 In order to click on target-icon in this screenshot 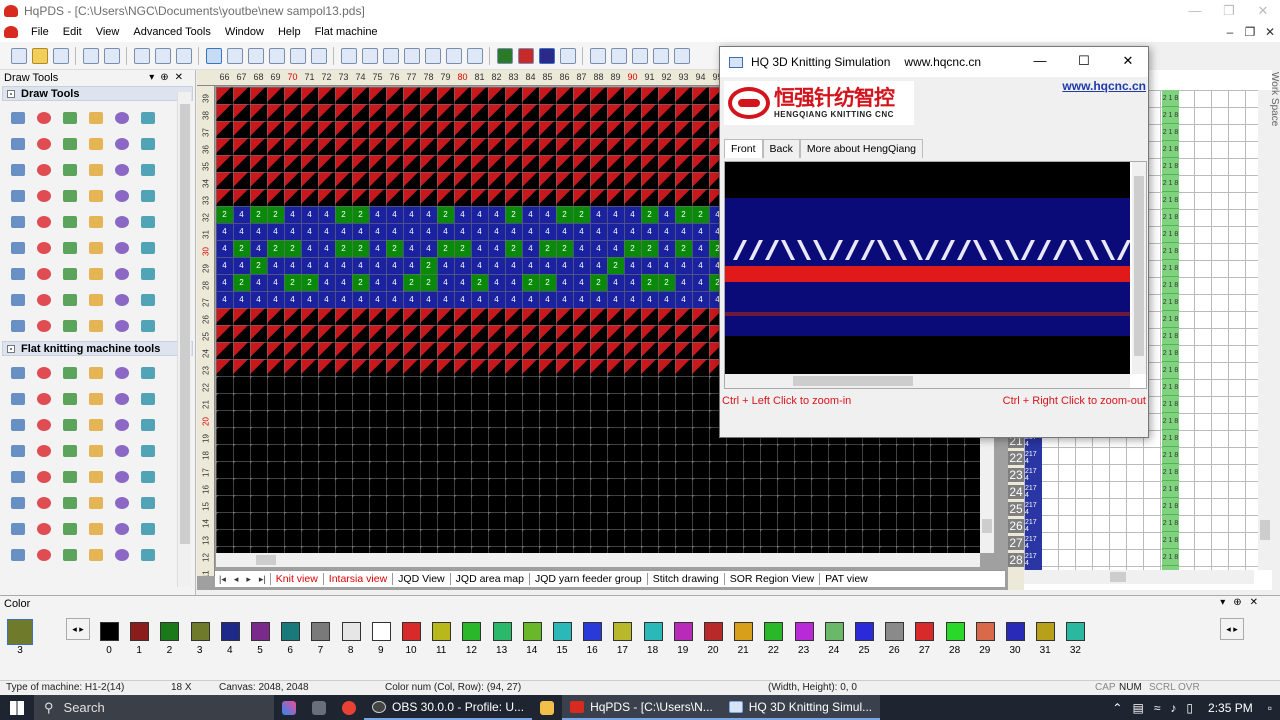, I will do `click(318, 55)`.